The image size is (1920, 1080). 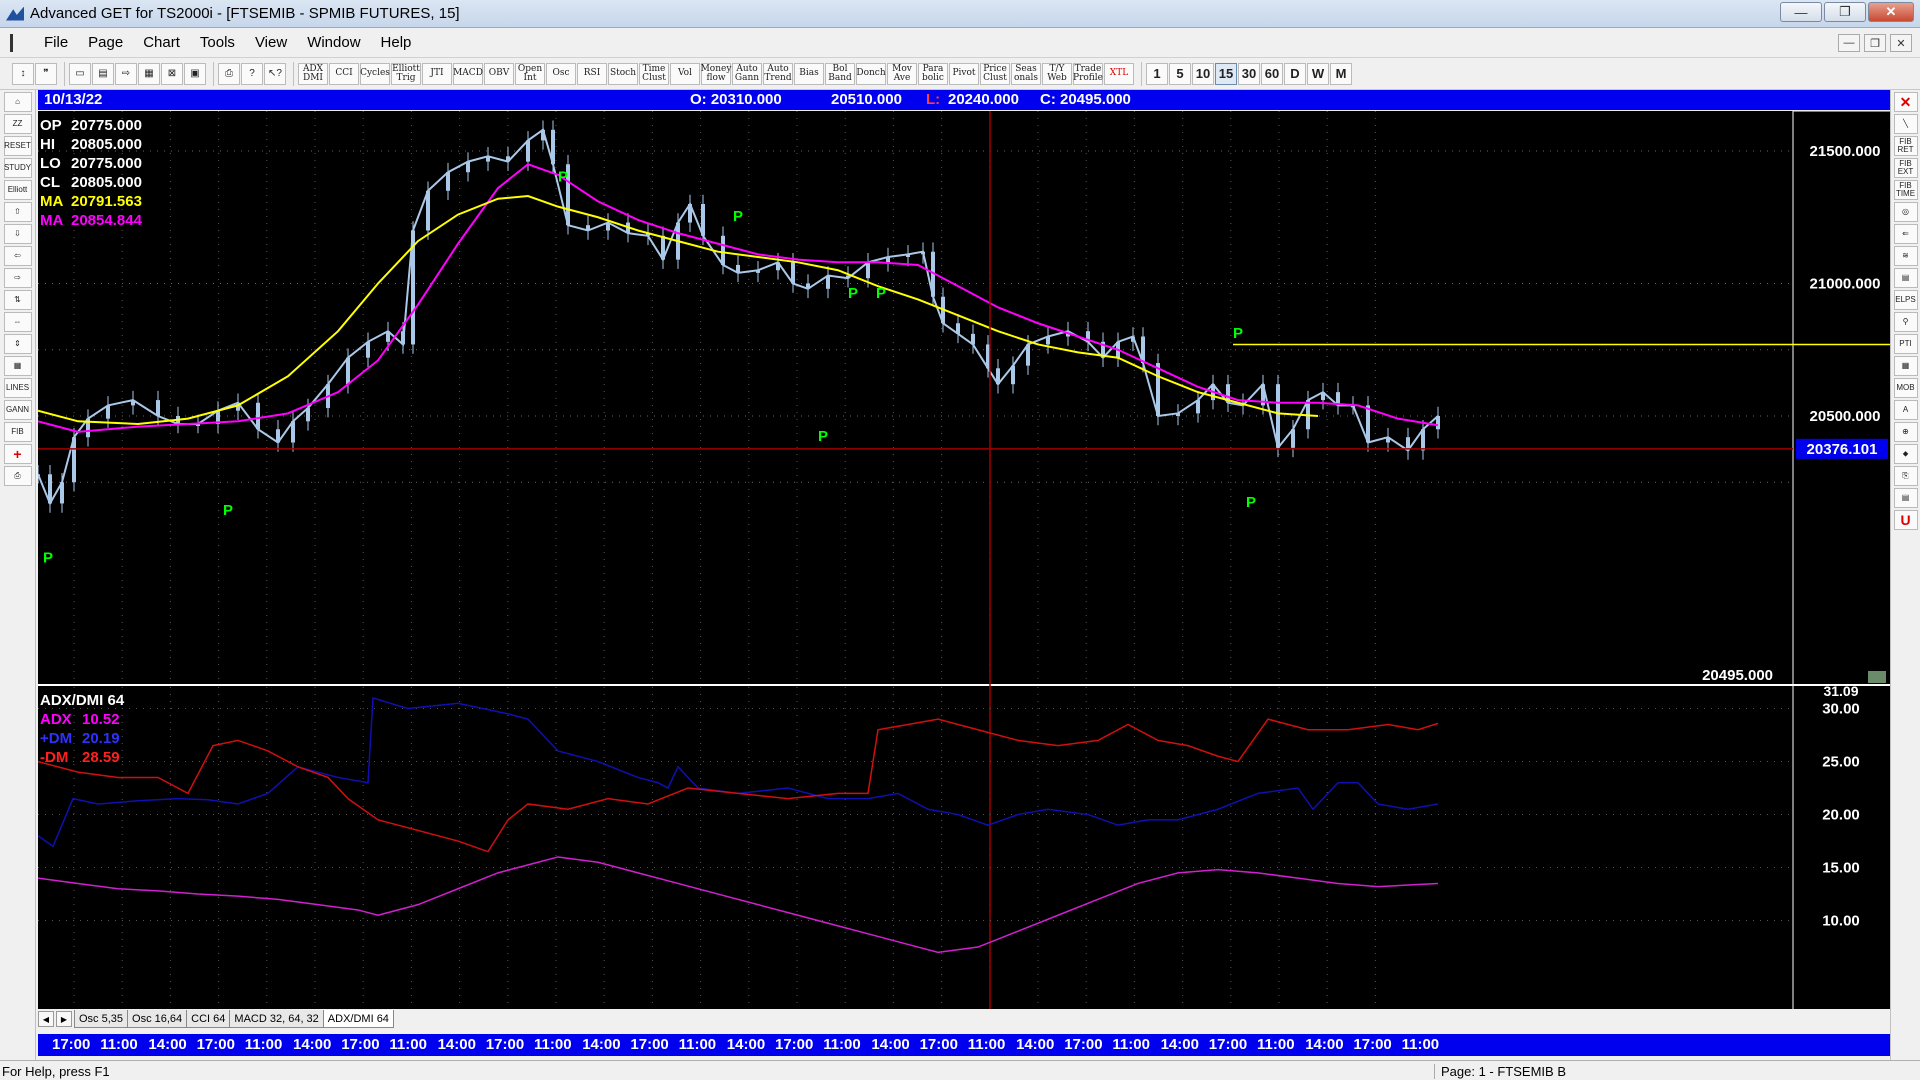 What do you see at coordinates (56, 42) in the screenshot?
I see `menu-file: File` at bounding box center [56, 42].